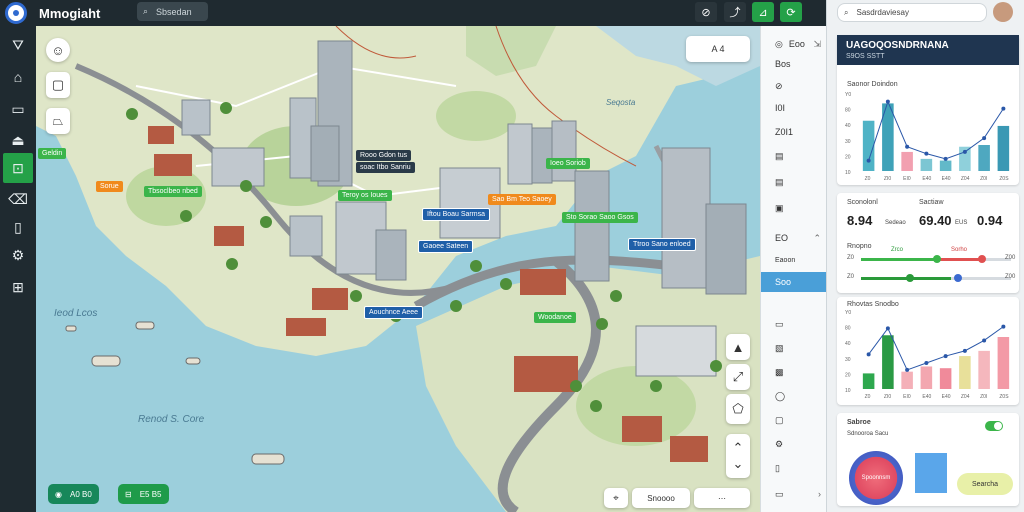 The width and height of the screenshot is (1024, 512). What do you see at coordinates (794, 86) in the screenshot?
I see `layer-item: ⊘` at bounding box center [794, 86].